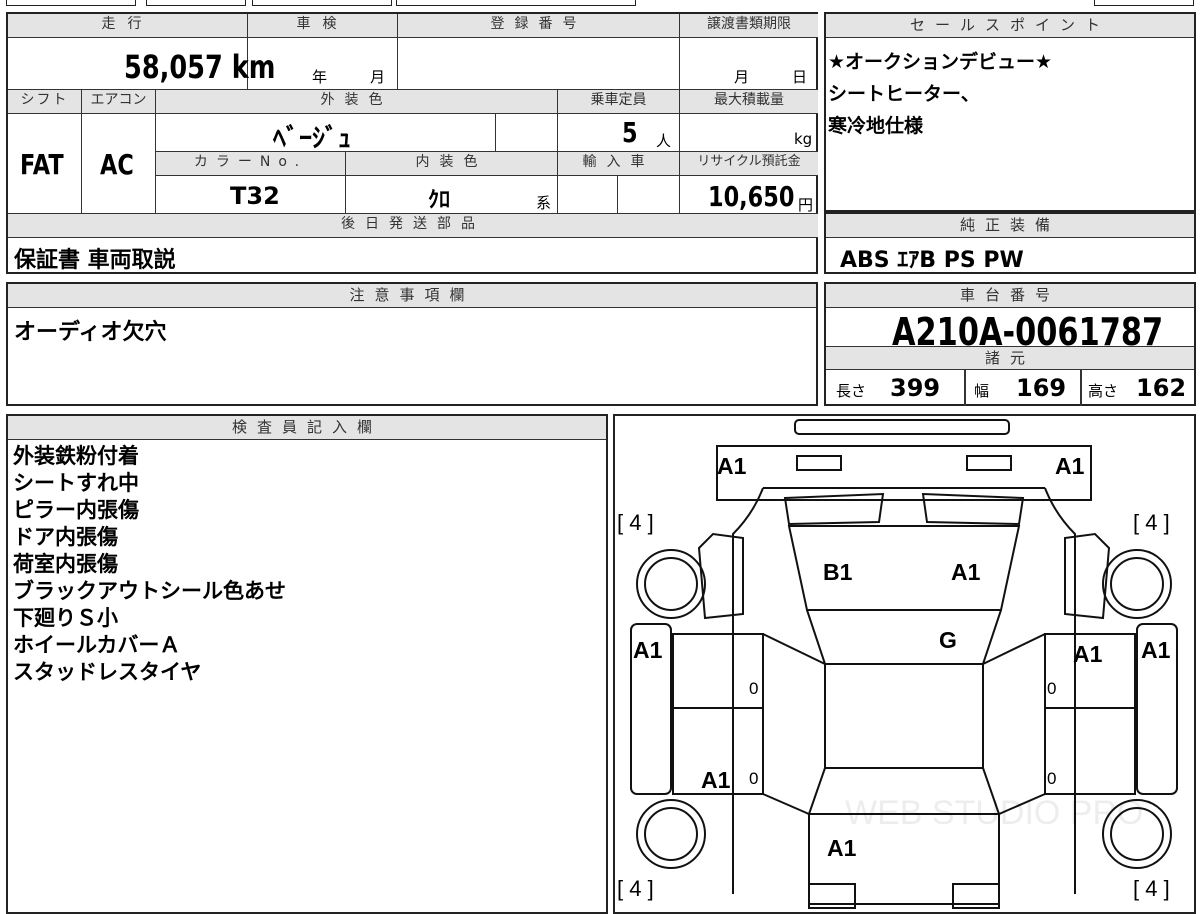 The image size is (1200, 914). What do you see at coordinates (749, 26) in the screenshot?
I see `transfer-deadline-label: 譲渡書類期限` at bounding box center [749, 26].